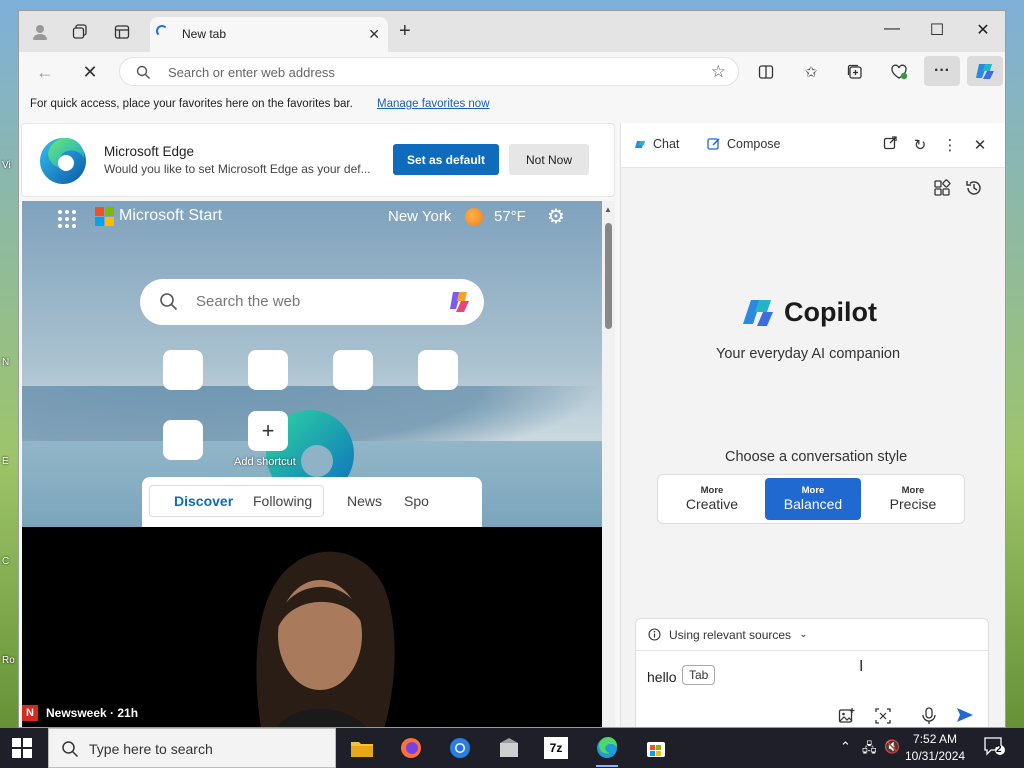 The width and height of the screenshot is (1024, 768). I want to click on tab-new-tab: New tab ✕, so click(269, 34).